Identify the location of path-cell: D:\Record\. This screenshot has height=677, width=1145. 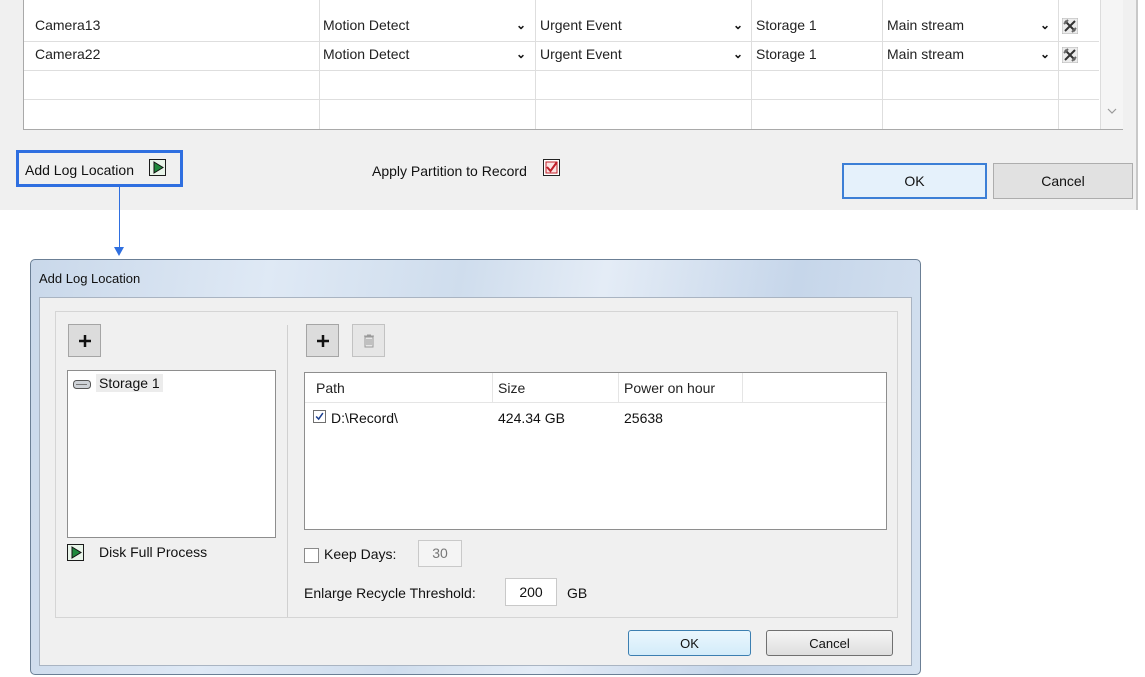
(364, 418).